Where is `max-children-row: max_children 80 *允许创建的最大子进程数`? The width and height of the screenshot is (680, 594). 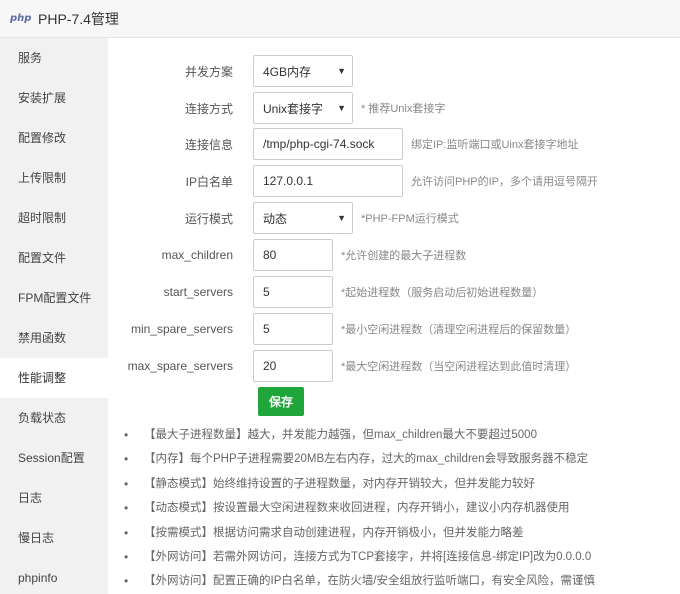 max-children-row: max_children 80 *允许创建的最大子进程数 is located at coordinates (287, 255).